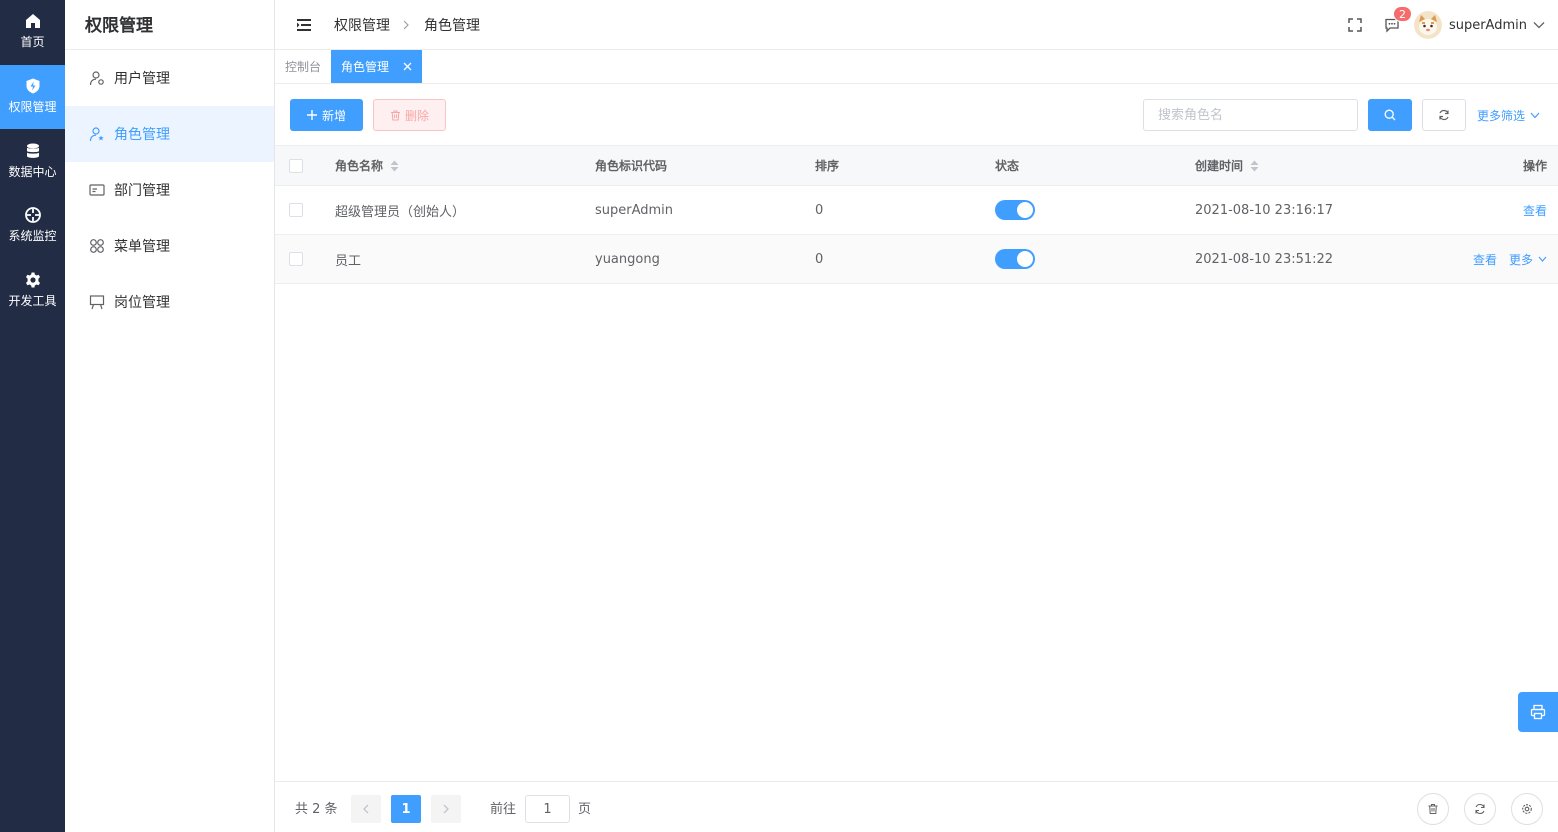 This screenshot has height=832, width=1558. What do you see at coordinates (142, 135) in the screenshot?
I see `sidebar-item-label: 角色管理` at bounding box center [142, 135].